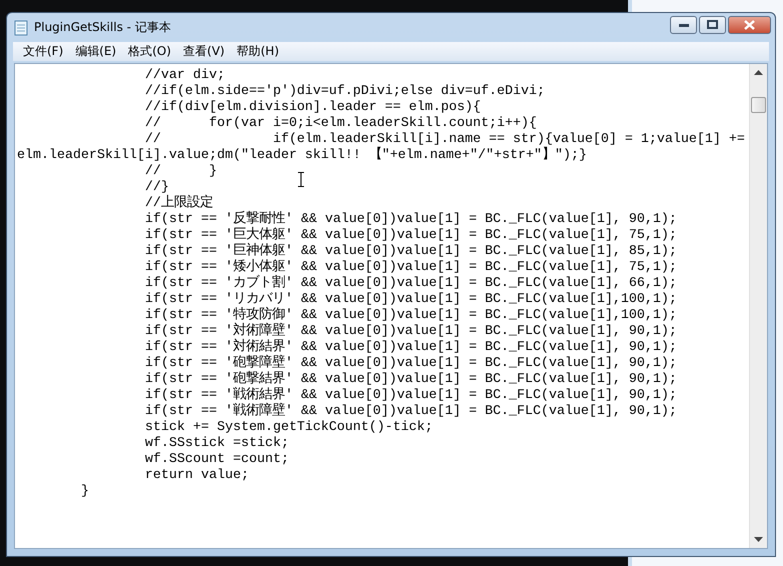  Describe the element at coordinates (758, 539) in the screenshot. I see `scroll-down-icon` at that location.